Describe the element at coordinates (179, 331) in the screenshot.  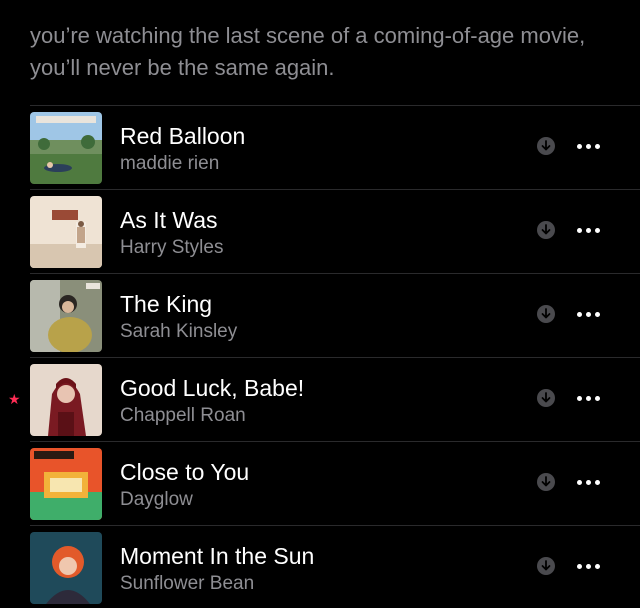
I see `track-artist: Sarah Kinsley` at that location.